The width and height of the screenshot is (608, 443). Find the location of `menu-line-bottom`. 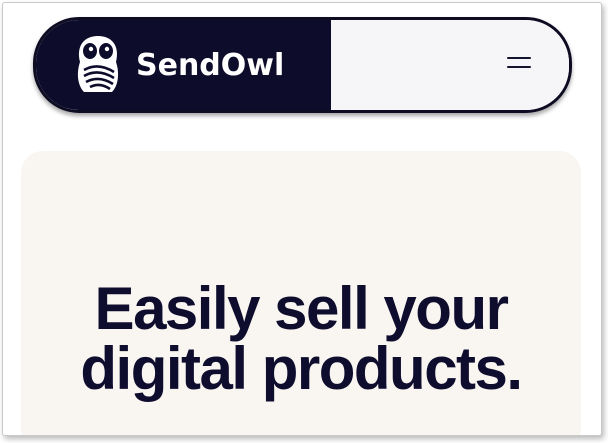

menu-line-bottom is located at coordinates (519, 67).